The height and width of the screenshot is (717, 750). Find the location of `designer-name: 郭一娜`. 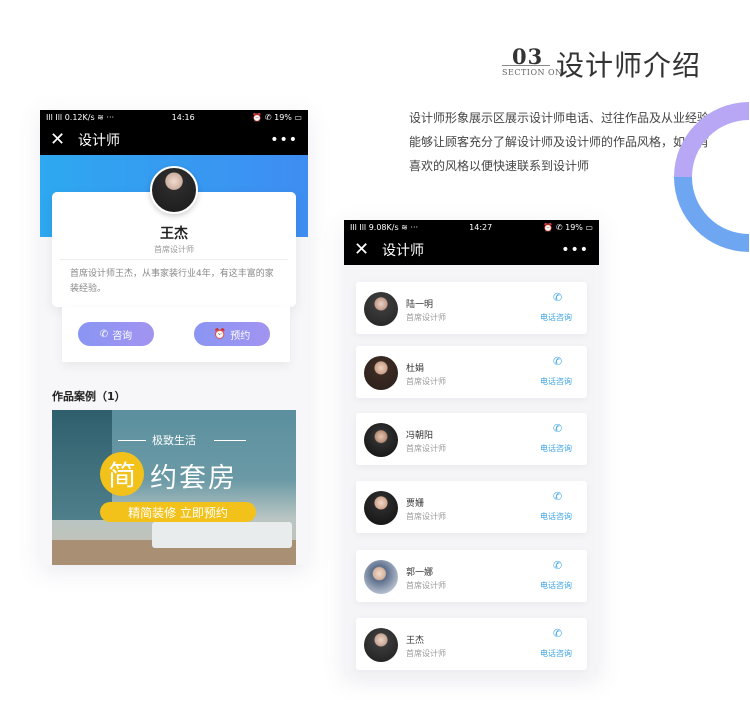

designer-name: 郭一娜 is located at coordinates (420, 573).